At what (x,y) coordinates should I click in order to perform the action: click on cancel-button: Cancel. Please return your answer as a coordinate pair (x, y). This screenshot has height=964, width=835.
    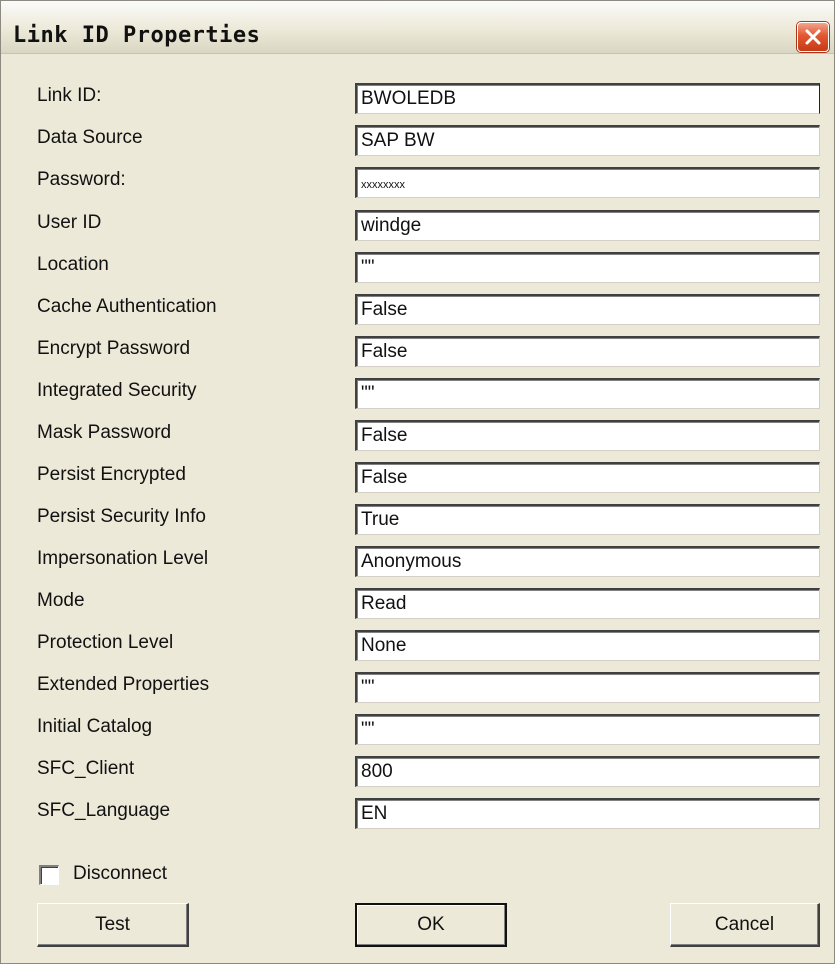
    Looking at the image, I should click on (745, 925).